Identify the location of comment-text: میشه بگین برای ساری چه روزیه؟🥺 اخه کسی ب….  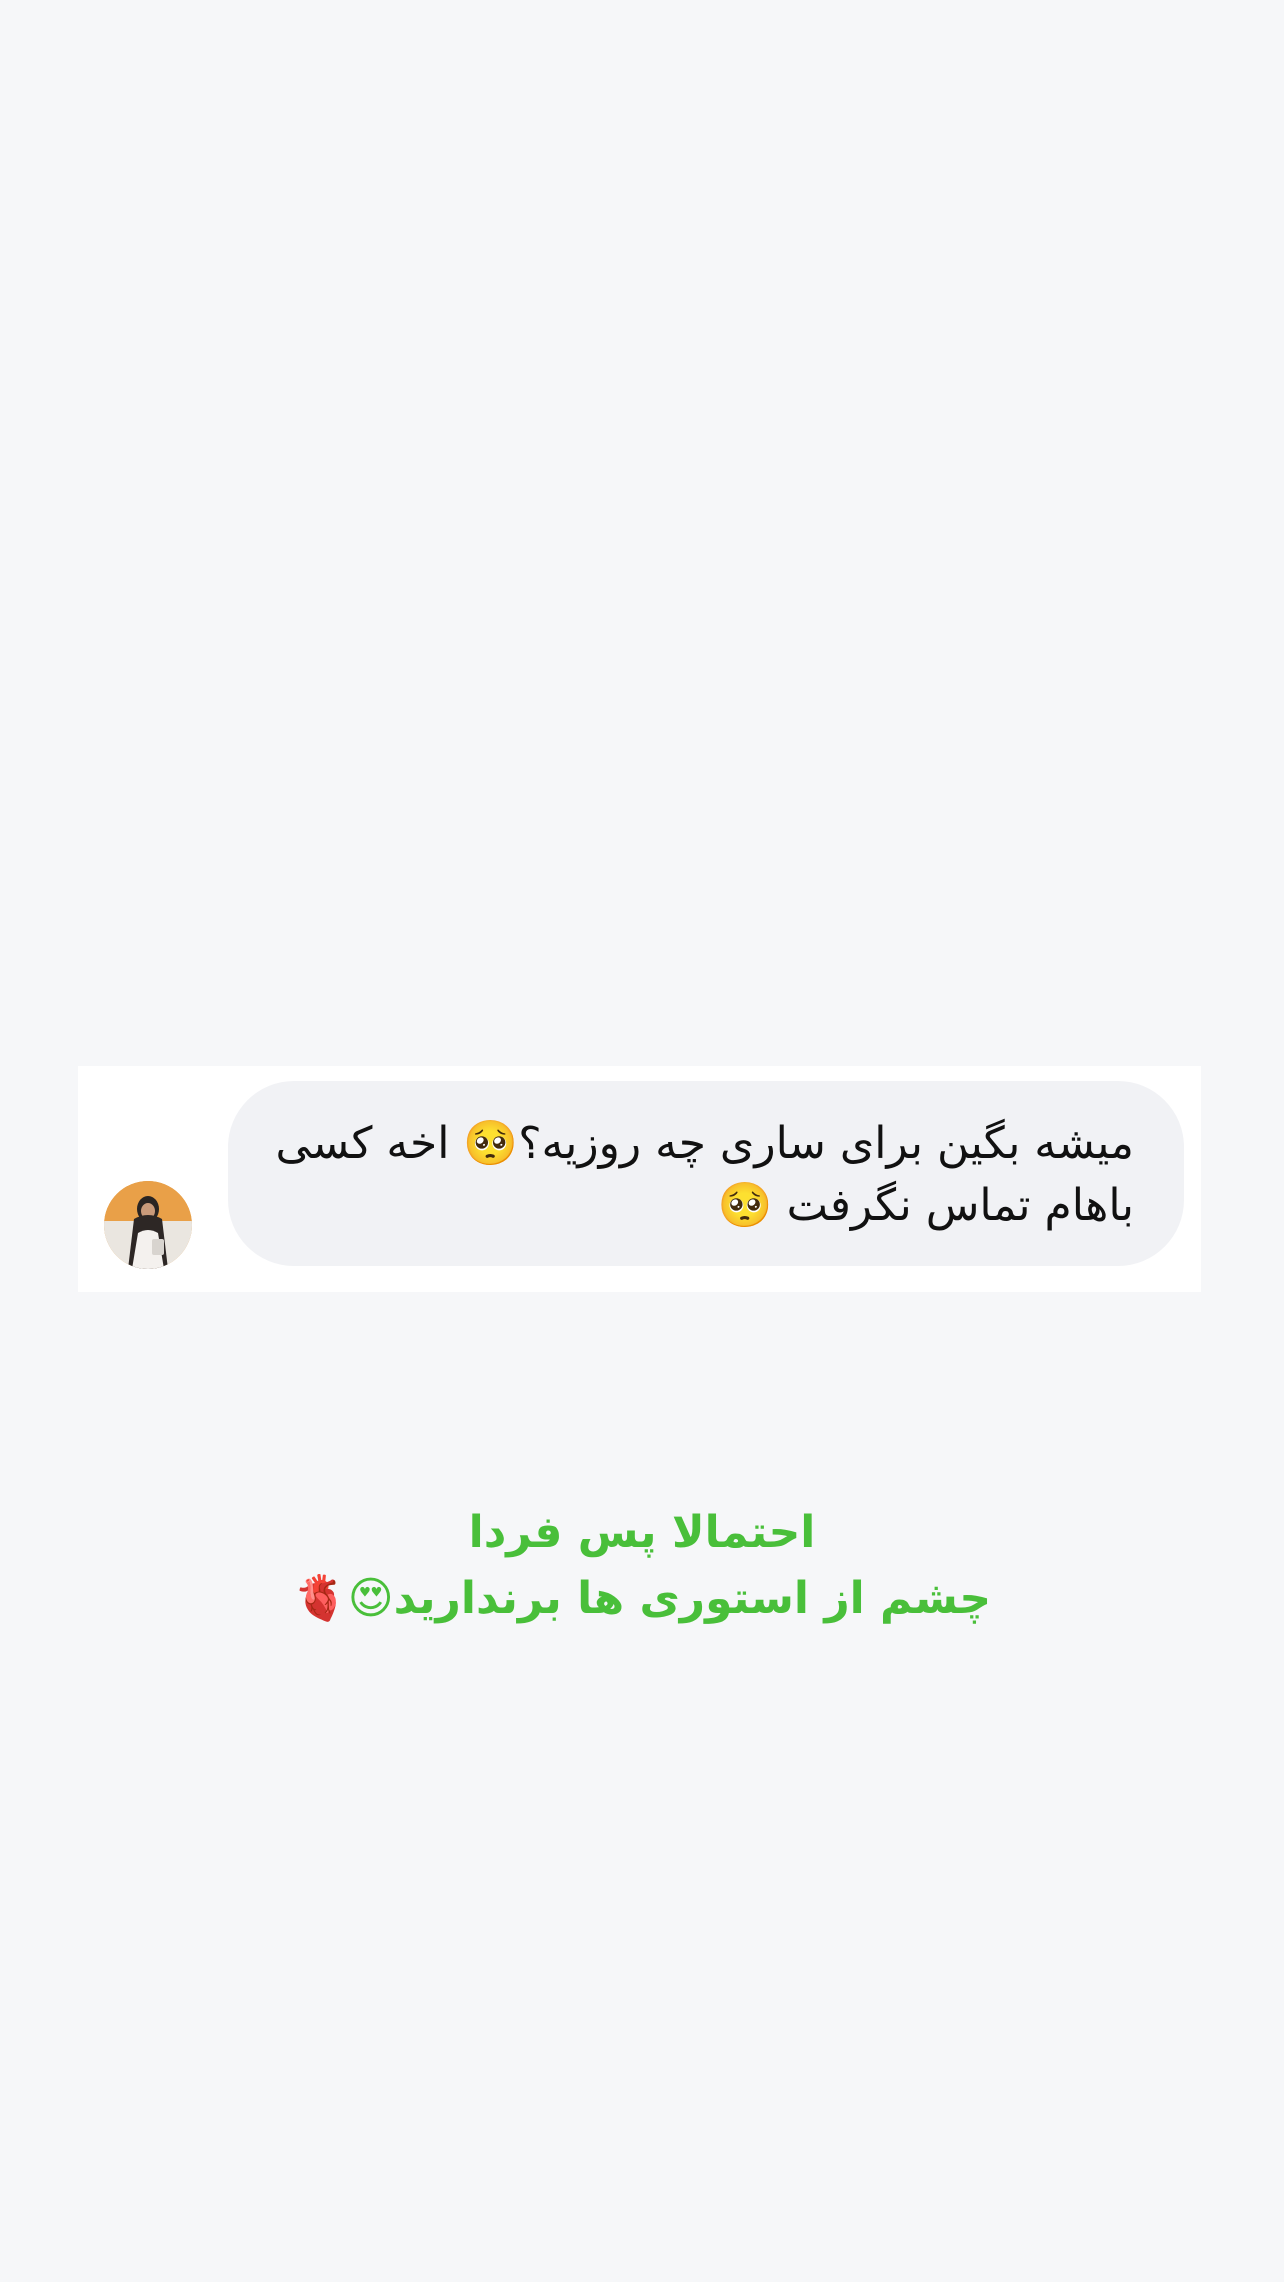
(704, 1174).